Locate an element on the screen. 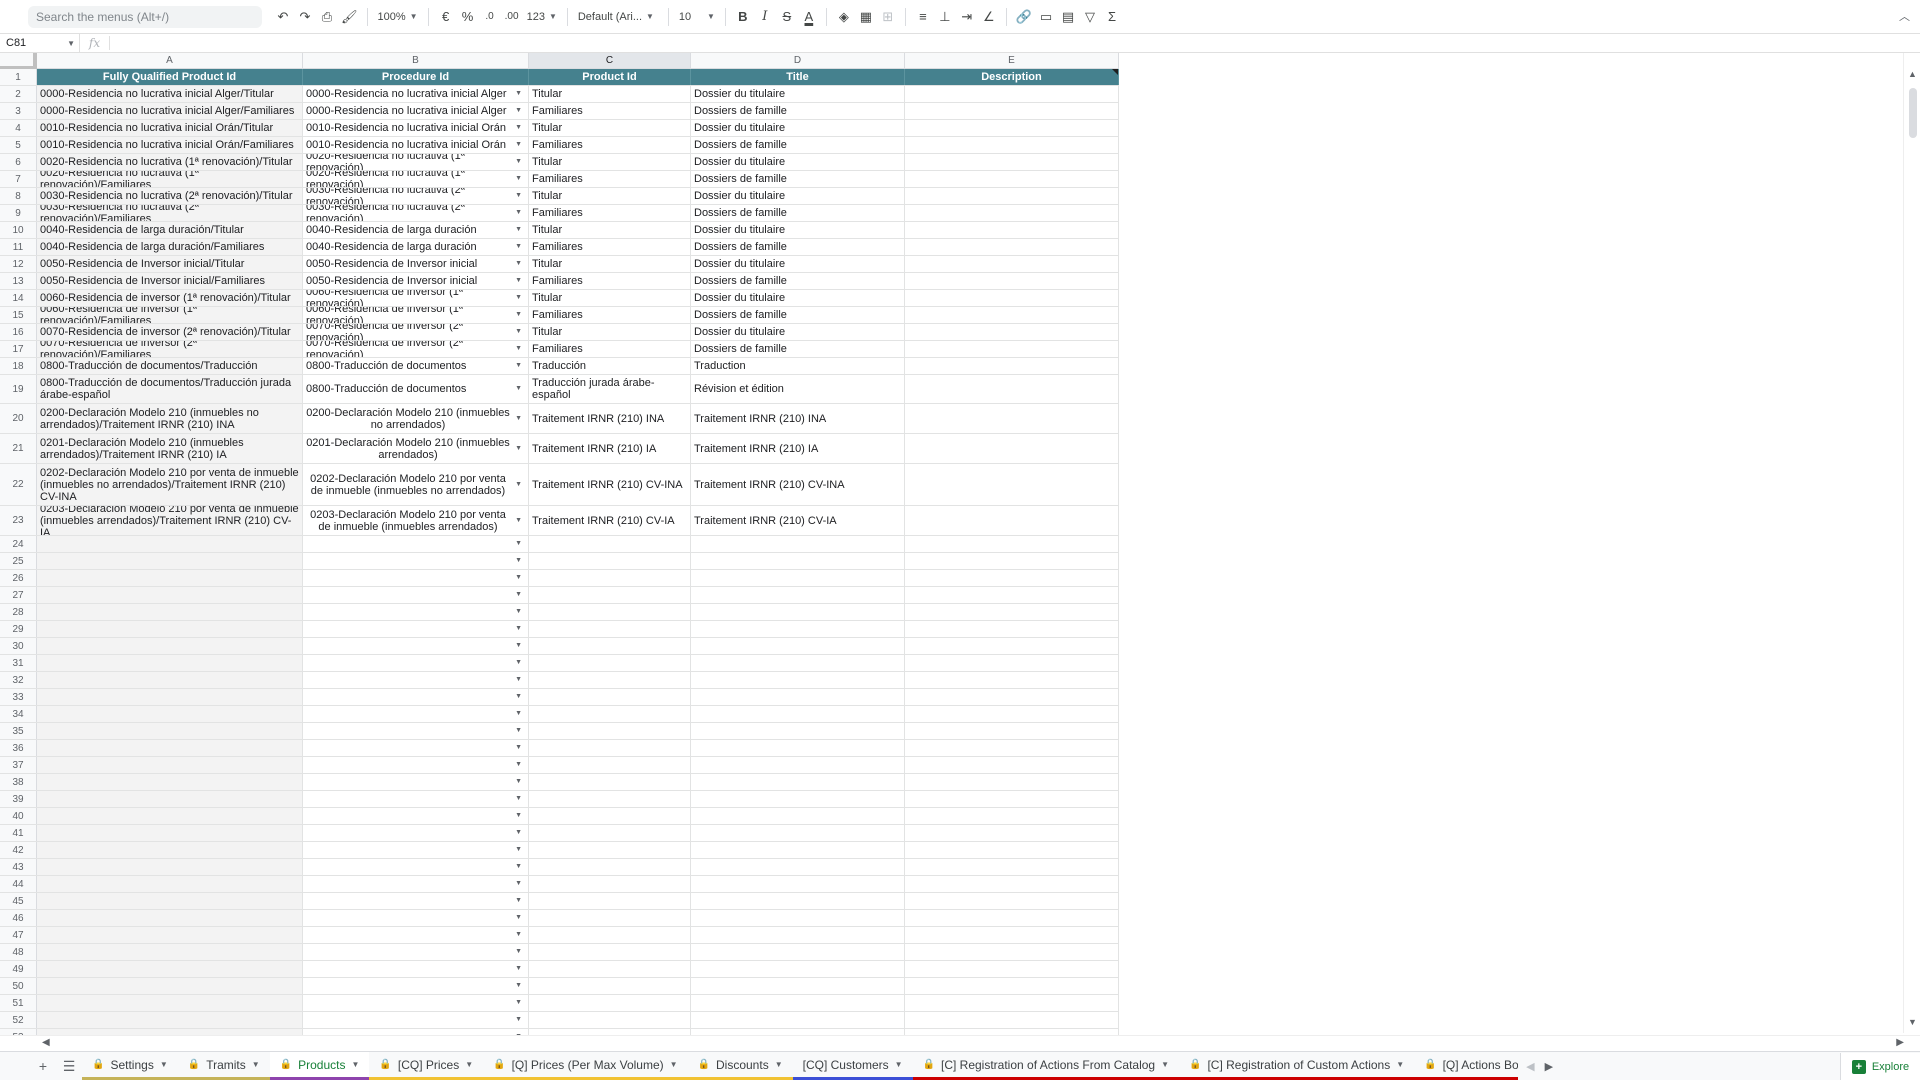 The image size is (1920, 1080). formula-input is located at coordinates (1015, 43).